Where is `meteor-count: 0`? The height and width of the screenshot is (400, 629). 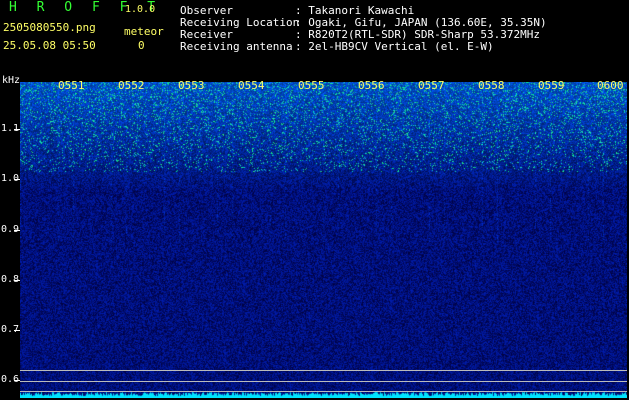
meteor-count: 0 is located at coordinates (141, 45).